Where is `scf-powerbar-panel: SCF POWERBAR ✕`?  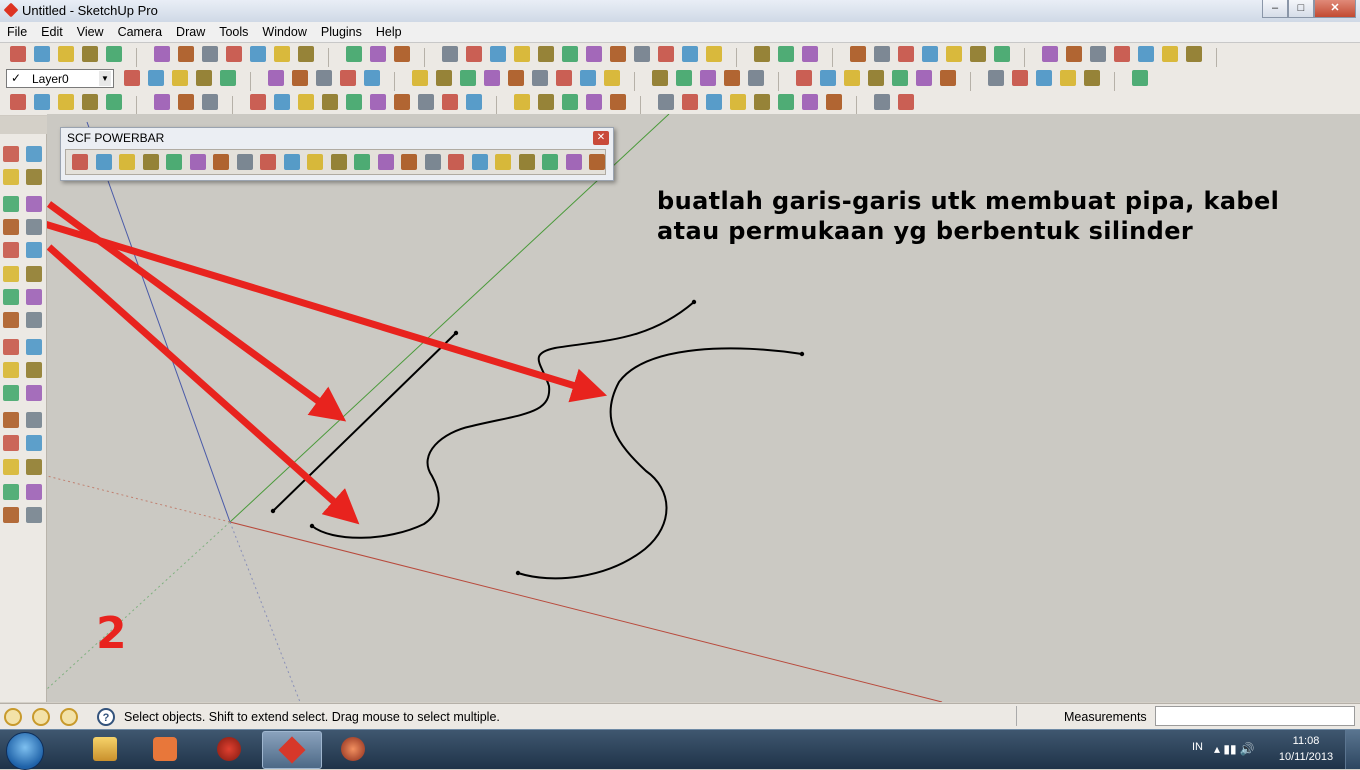
scf-powerbar-panel: SCF POWERBAR ✕ is located at coordinates (337, 154).